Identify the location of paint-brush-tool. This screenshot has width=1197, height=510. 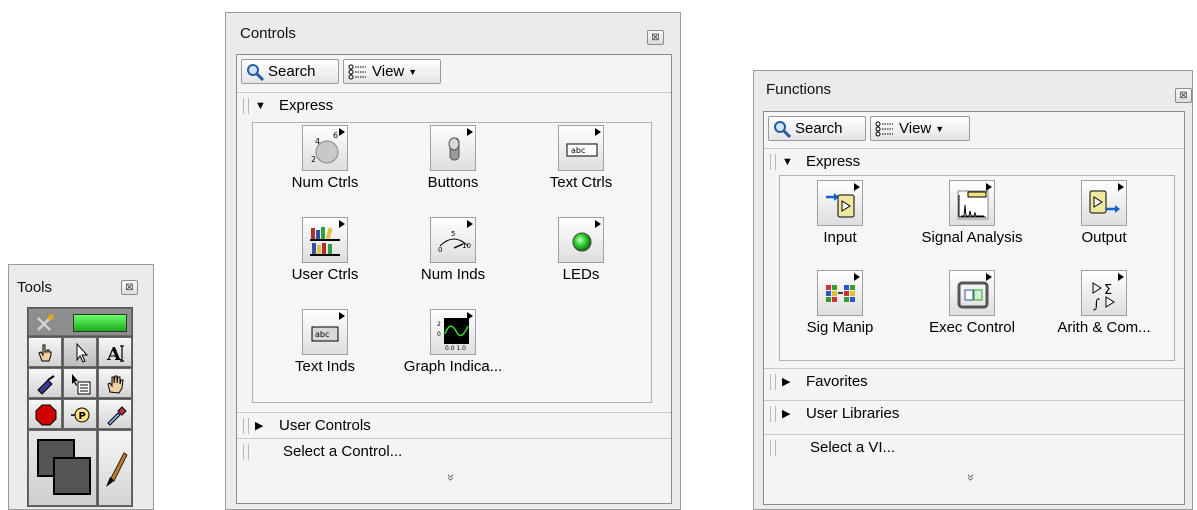
(115, 468).